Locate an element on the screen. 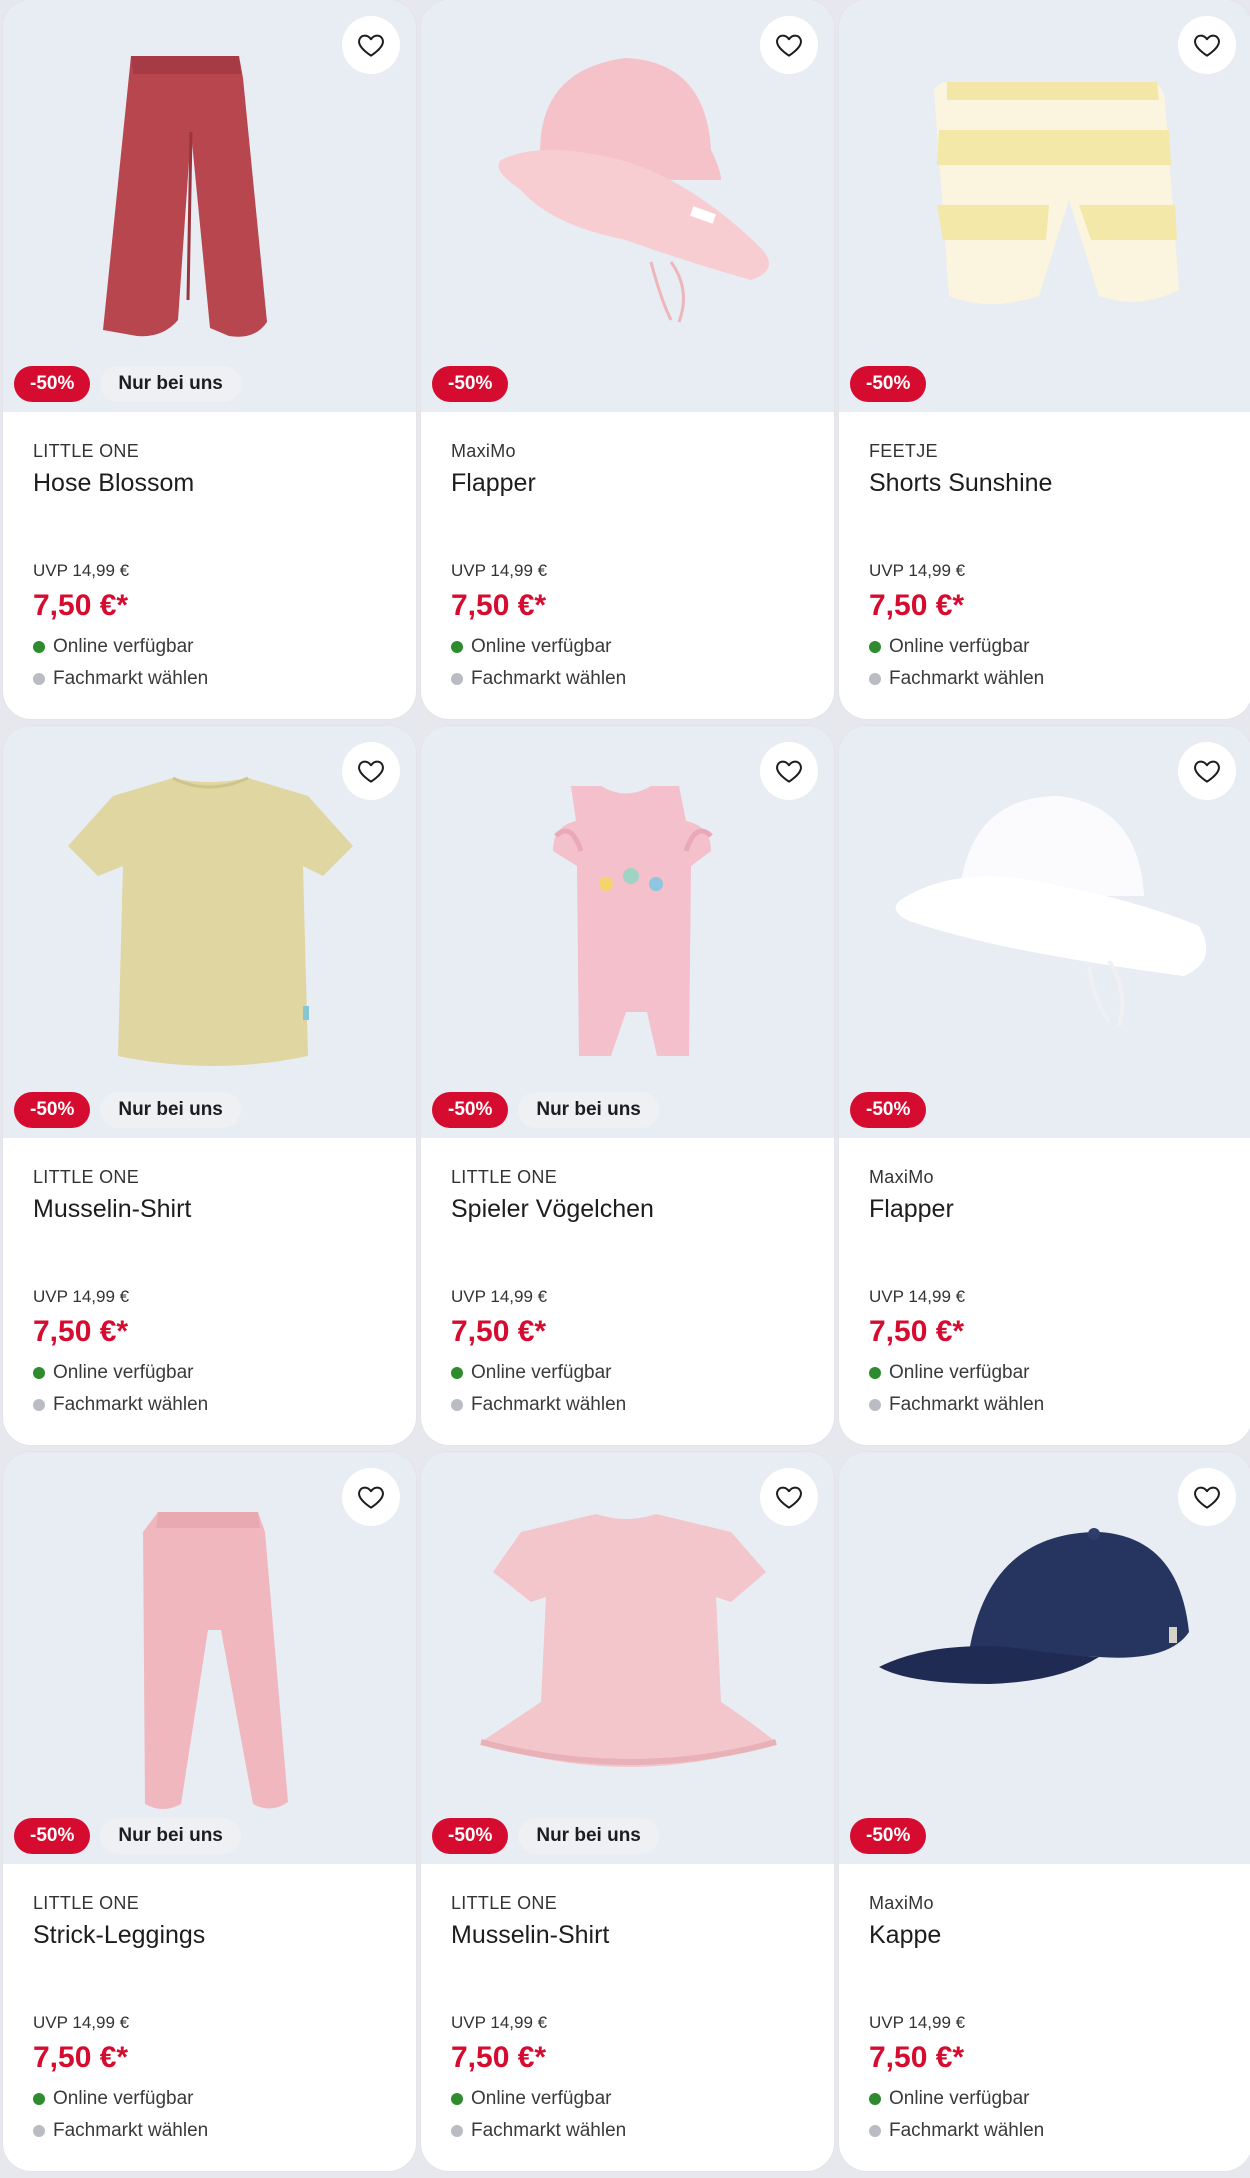 Image resolution: width=1250 pixels, height=2178 pixels. product-name: Spieler Vögelchen is located at coordinates (627, 1239).